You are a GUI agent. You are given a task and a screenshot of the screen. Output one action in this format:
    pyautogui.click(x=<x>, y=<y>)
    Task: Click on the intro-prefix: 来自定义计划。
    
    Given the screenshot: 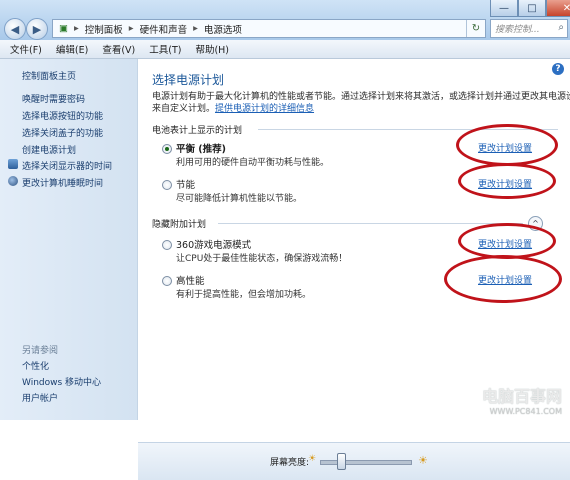 What is the action you would take?
    pyautogui.click(x=184, y=109)
    